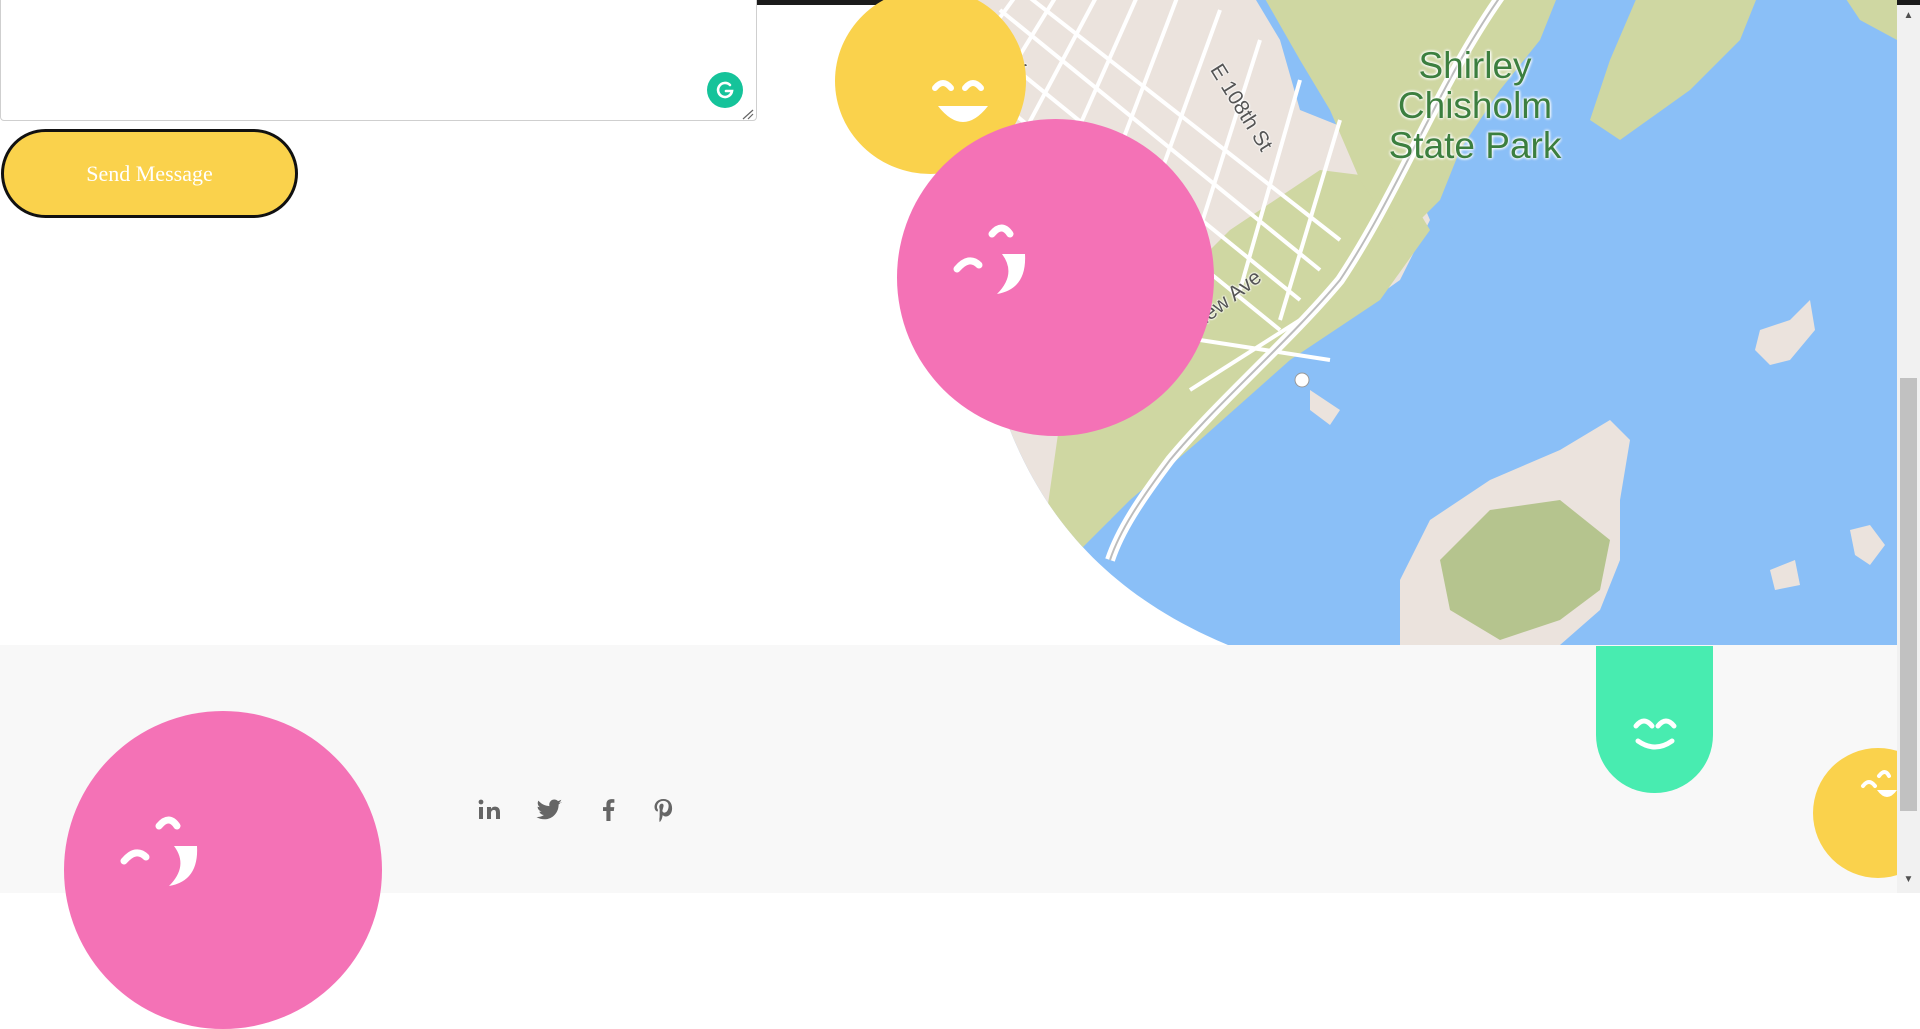 The height and width of the screenshot is (1029, 1920). Describe the element at coordinates (609, 810) in the screenshot. I see `facebook-icon` at that location.